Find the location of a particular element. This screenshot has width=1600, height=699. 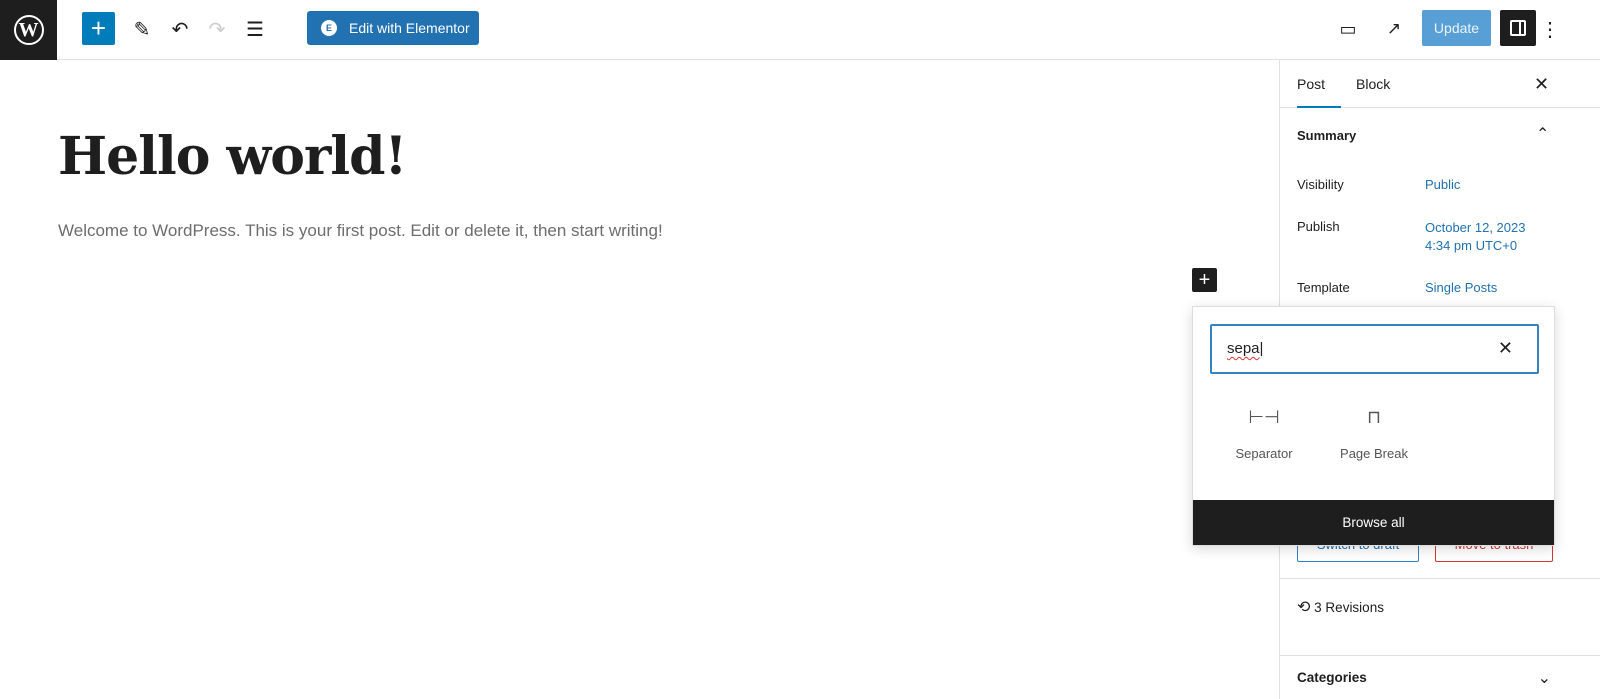

chevron-down-icon: ⌄ is located at coordinates (1544, 678).